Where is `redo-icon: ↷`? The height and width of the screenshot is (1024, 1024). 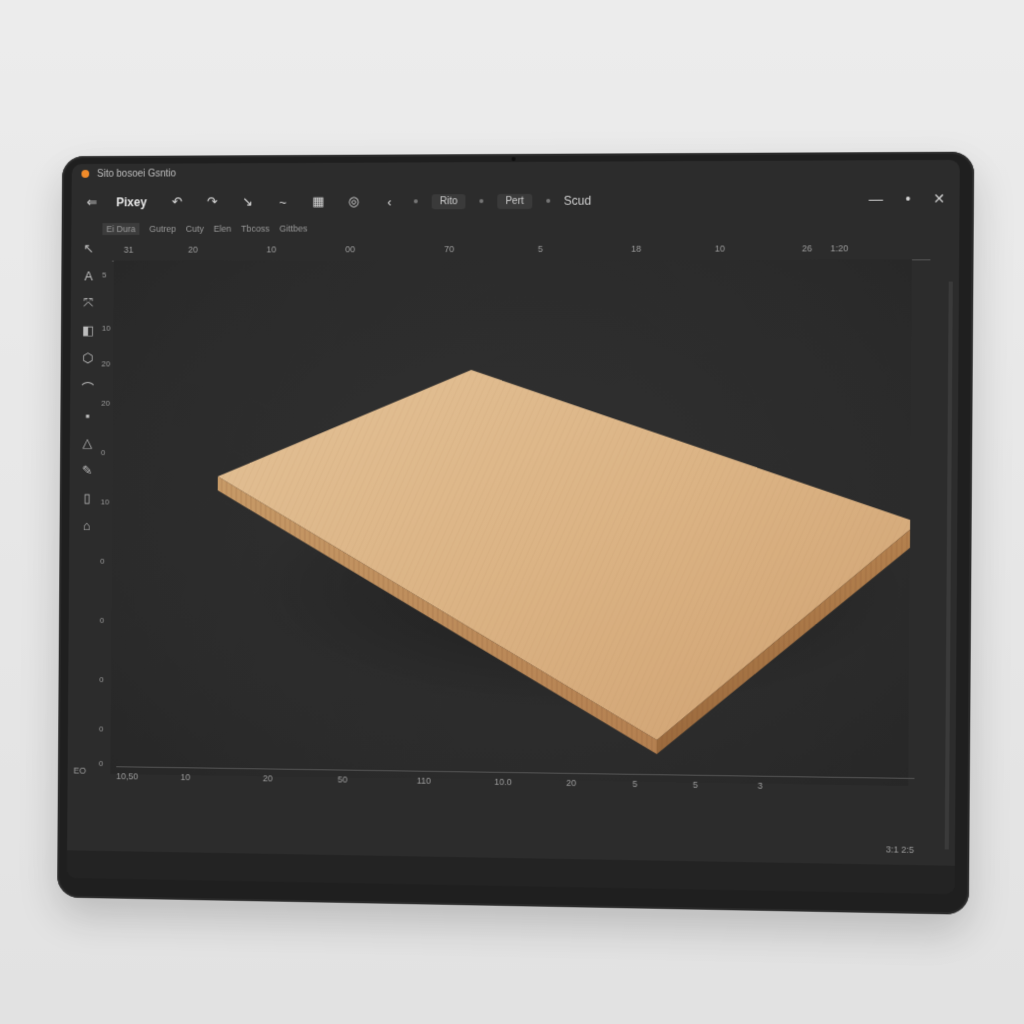
redo-icon: ↷ is located at coordinates (212, 202).